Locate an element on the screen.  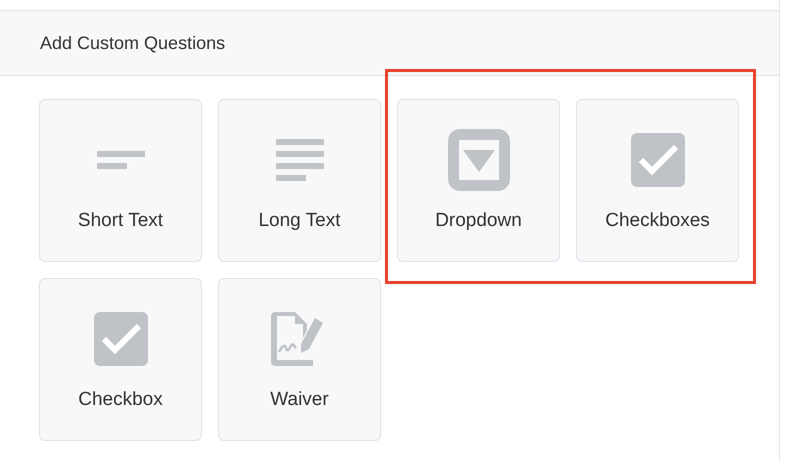
question-type-card: Long Text is located at coordinates (299, 180).